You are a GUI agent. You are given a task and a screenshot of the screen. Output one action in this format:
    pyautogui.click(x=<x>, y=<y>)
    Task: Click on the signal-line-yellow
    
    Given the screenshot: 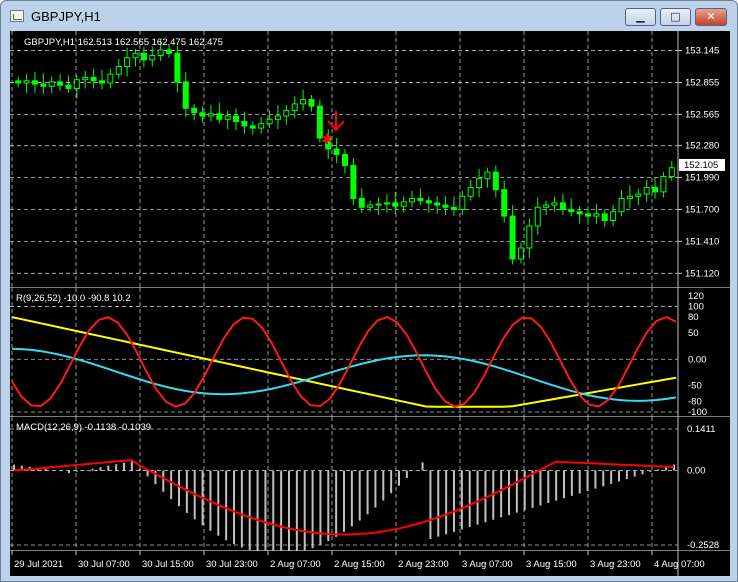 What is the action you would take?
    pyautogui.click(x=344, y=362)
    